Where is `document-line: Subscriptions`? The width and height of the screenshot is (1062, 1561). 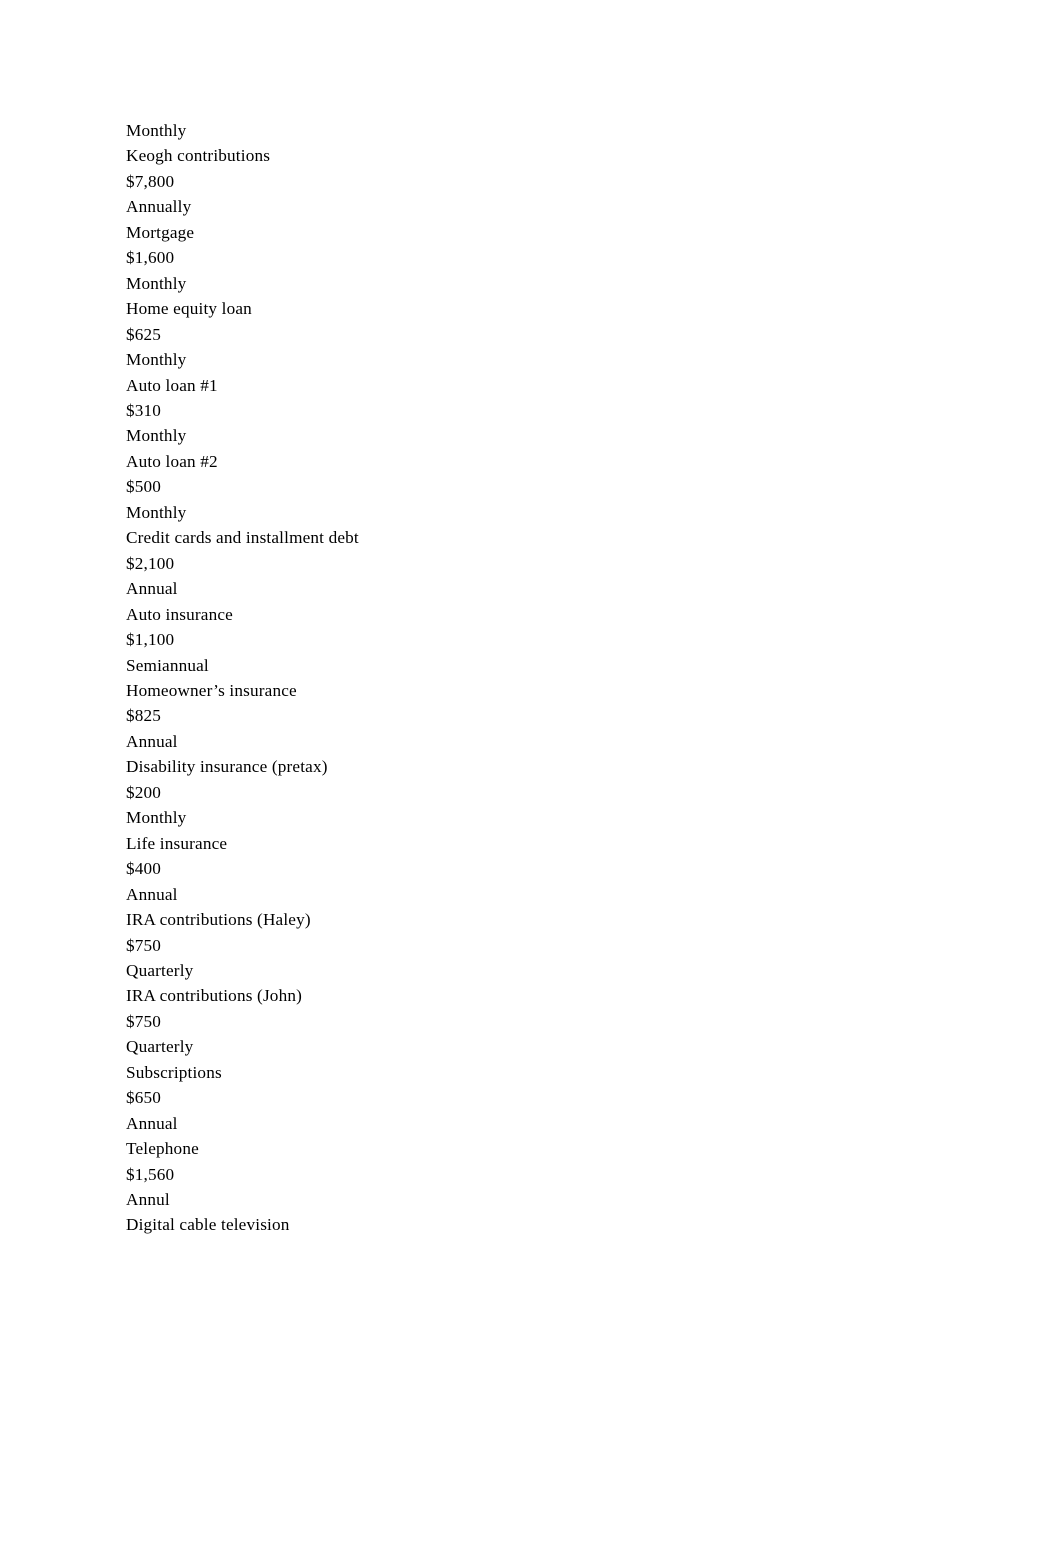 document-line: Subscriptions is located at coordinates (174, 1072).